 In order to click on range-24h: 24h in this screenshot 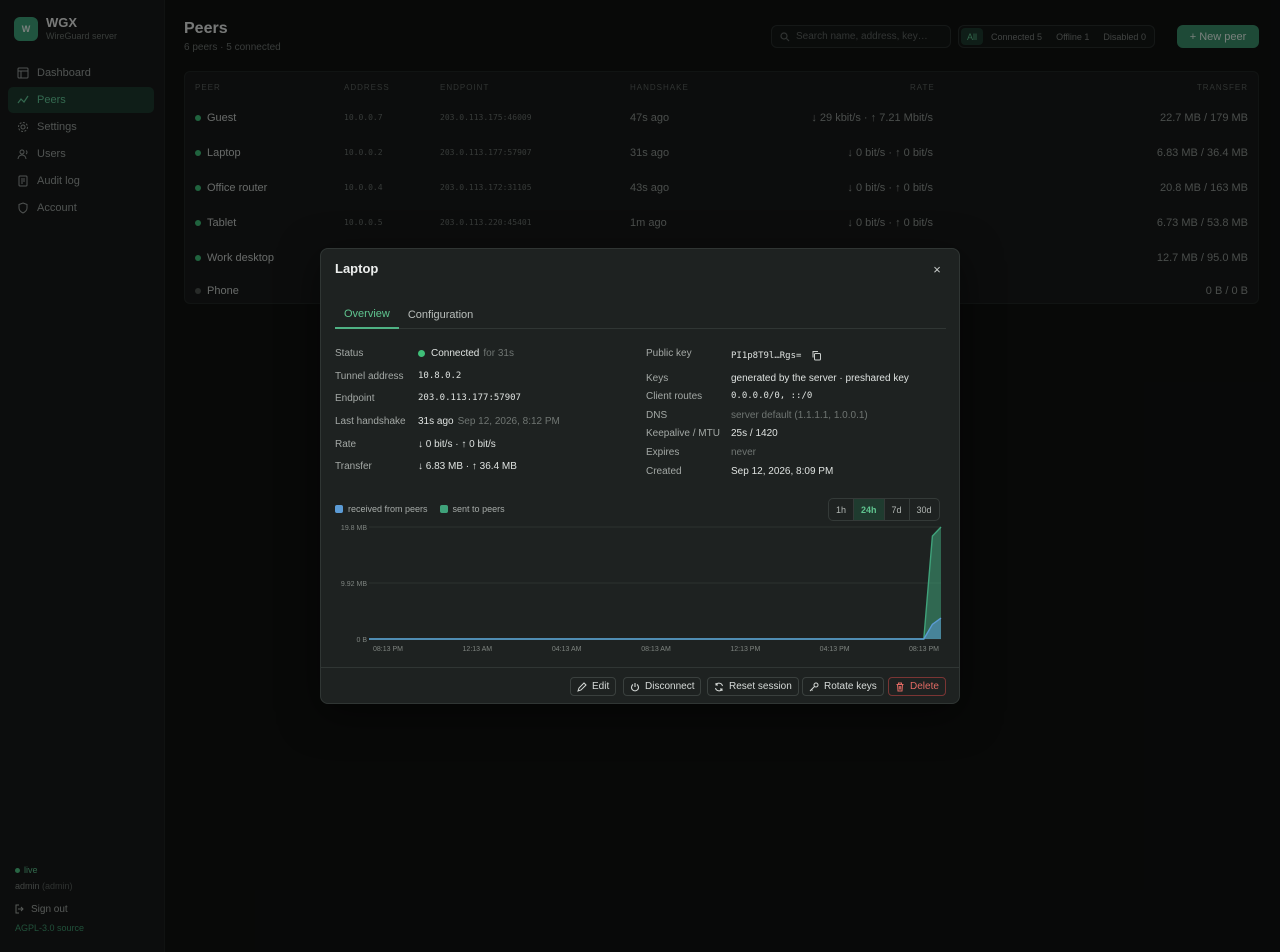, I will do `click(869, 509)`.